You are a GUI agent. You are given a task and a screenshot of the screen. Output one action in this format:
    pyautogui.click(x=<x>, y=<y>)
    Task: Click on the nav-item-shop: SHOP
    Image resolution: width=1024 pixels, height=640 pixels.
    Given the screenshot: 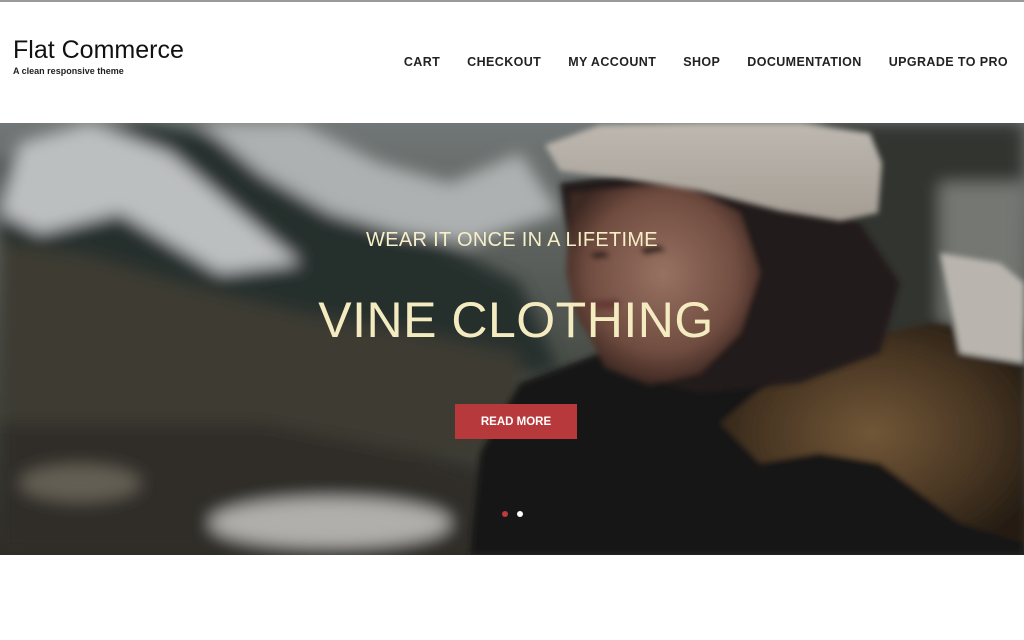 What is the action you would take?
    pyautogui.click(x=701, y=62)
    